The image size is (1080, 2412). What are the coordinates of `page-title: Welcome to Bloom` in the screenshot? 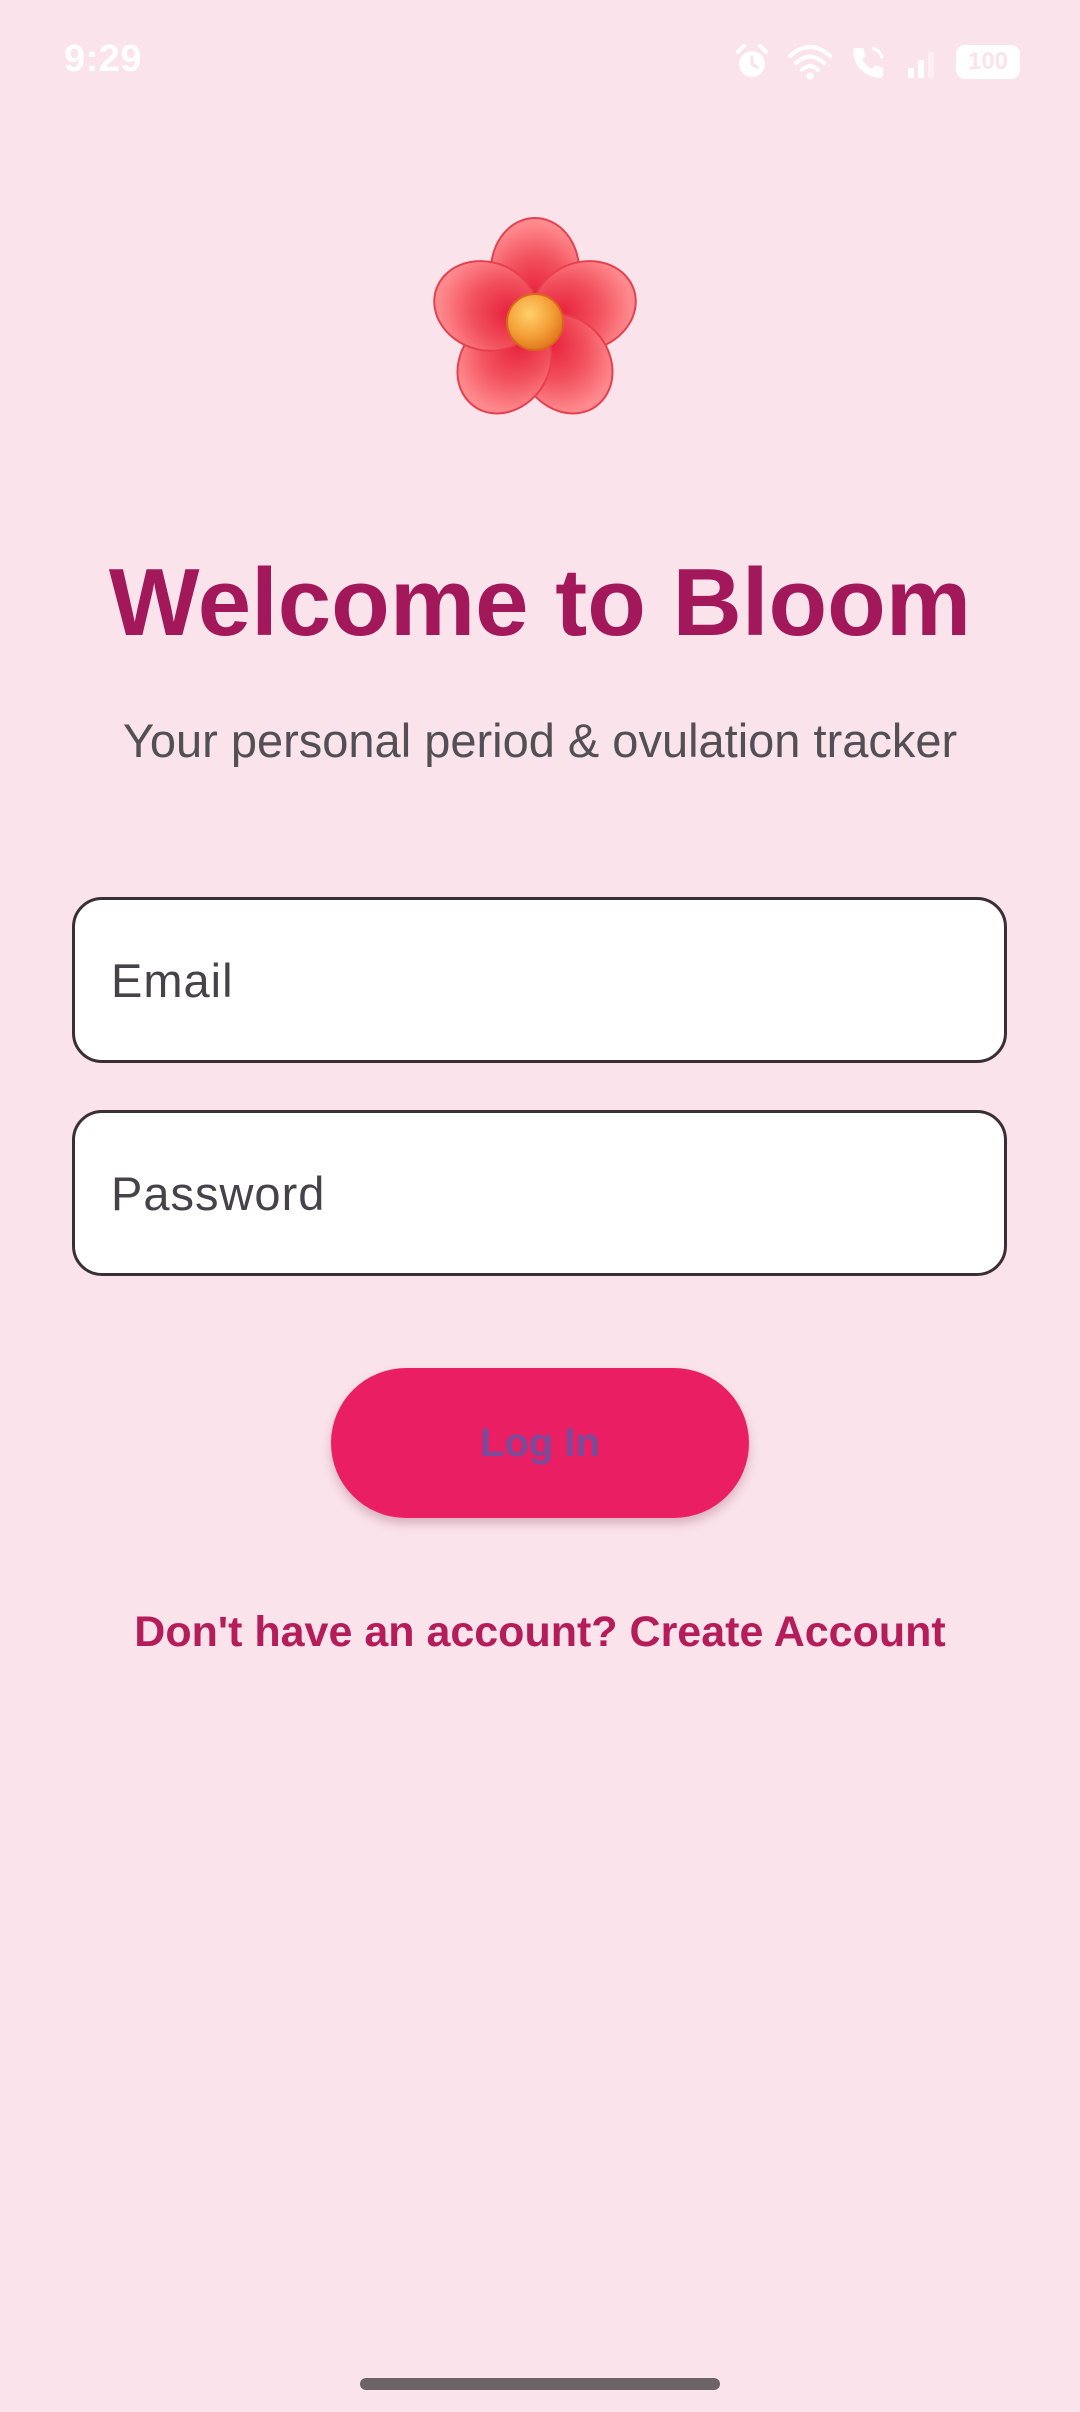 It's located at (540, 602).